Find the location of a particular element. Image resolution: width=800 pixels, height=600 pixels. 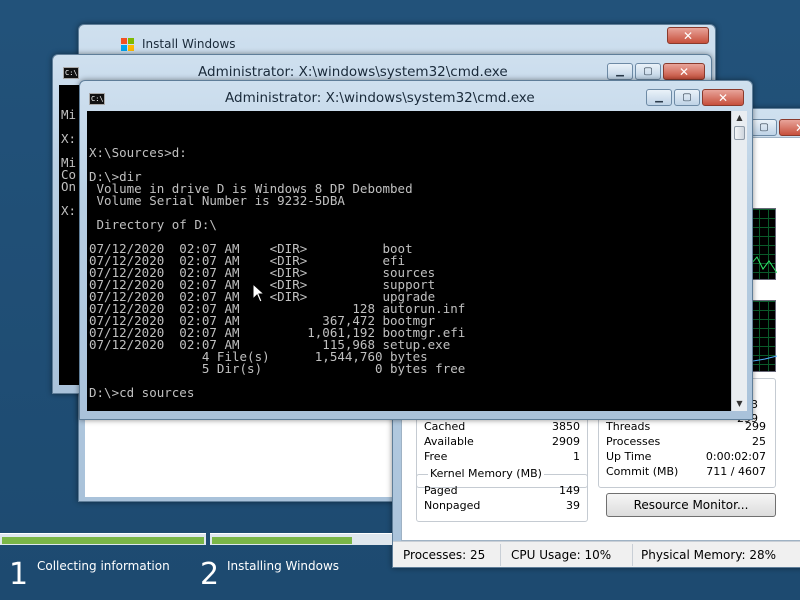

setup-progress-track is located at coordinates (400, 539).